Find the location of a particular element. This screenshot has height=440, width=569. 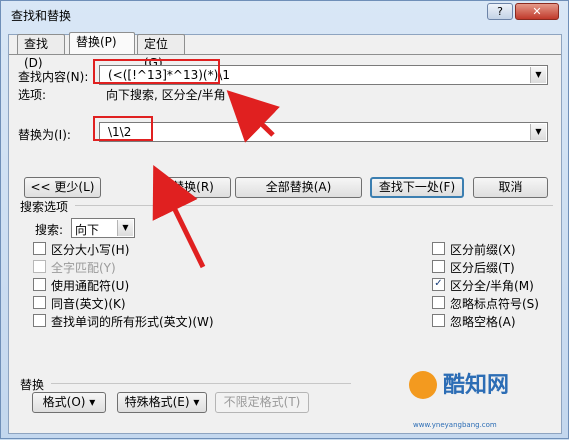

watermark-brand: 酷知网 is located at coordinates (476, 385).